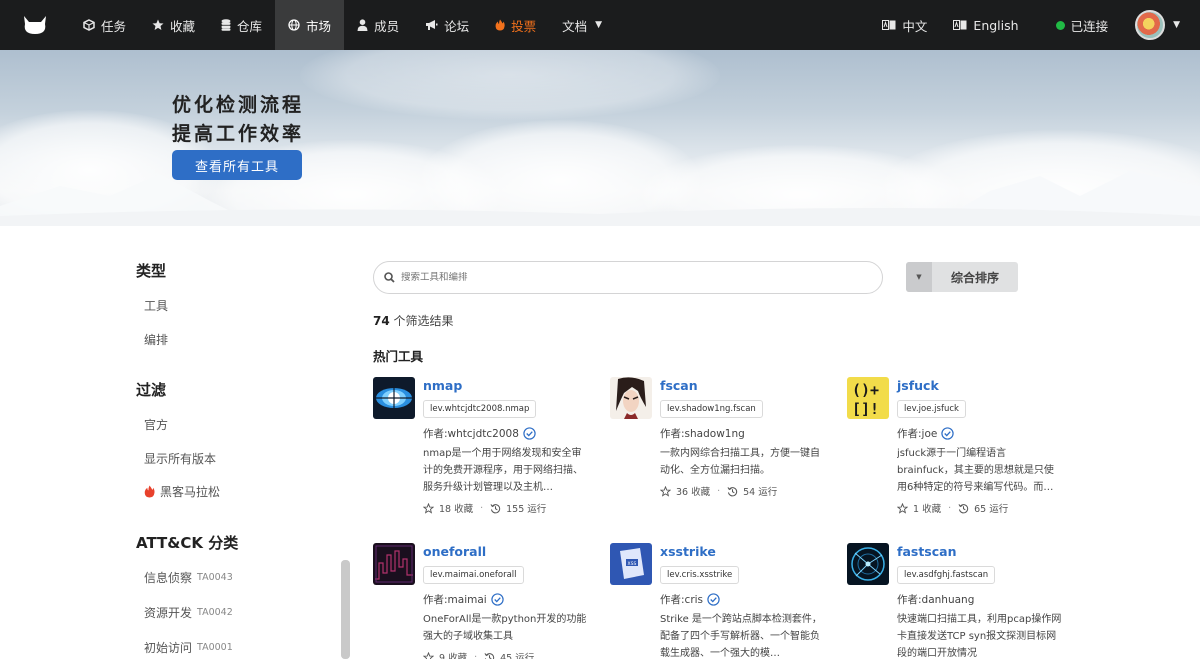 The height and width of the screenshot is (659, 1200). What do you see at coordinates (156, 424) in the screenshot?
I see `sidebar-item-official: 官方` at bounding box center [156, 424].